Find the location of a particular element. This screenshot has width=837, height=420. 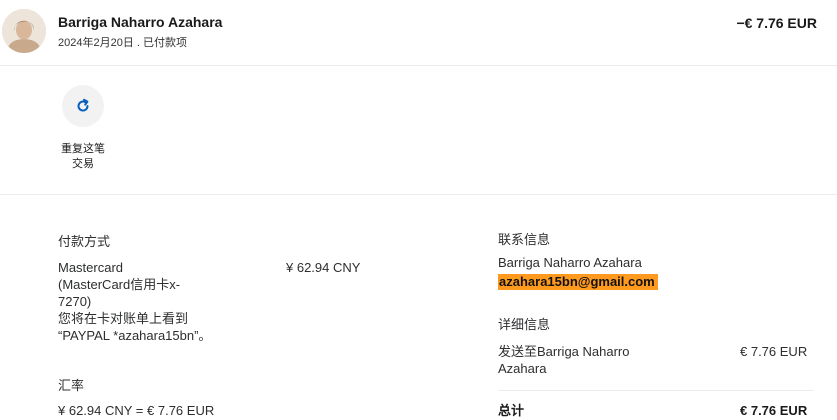

contact-email: azahara15bn@gmail.com is located at coordinates (578, 282).